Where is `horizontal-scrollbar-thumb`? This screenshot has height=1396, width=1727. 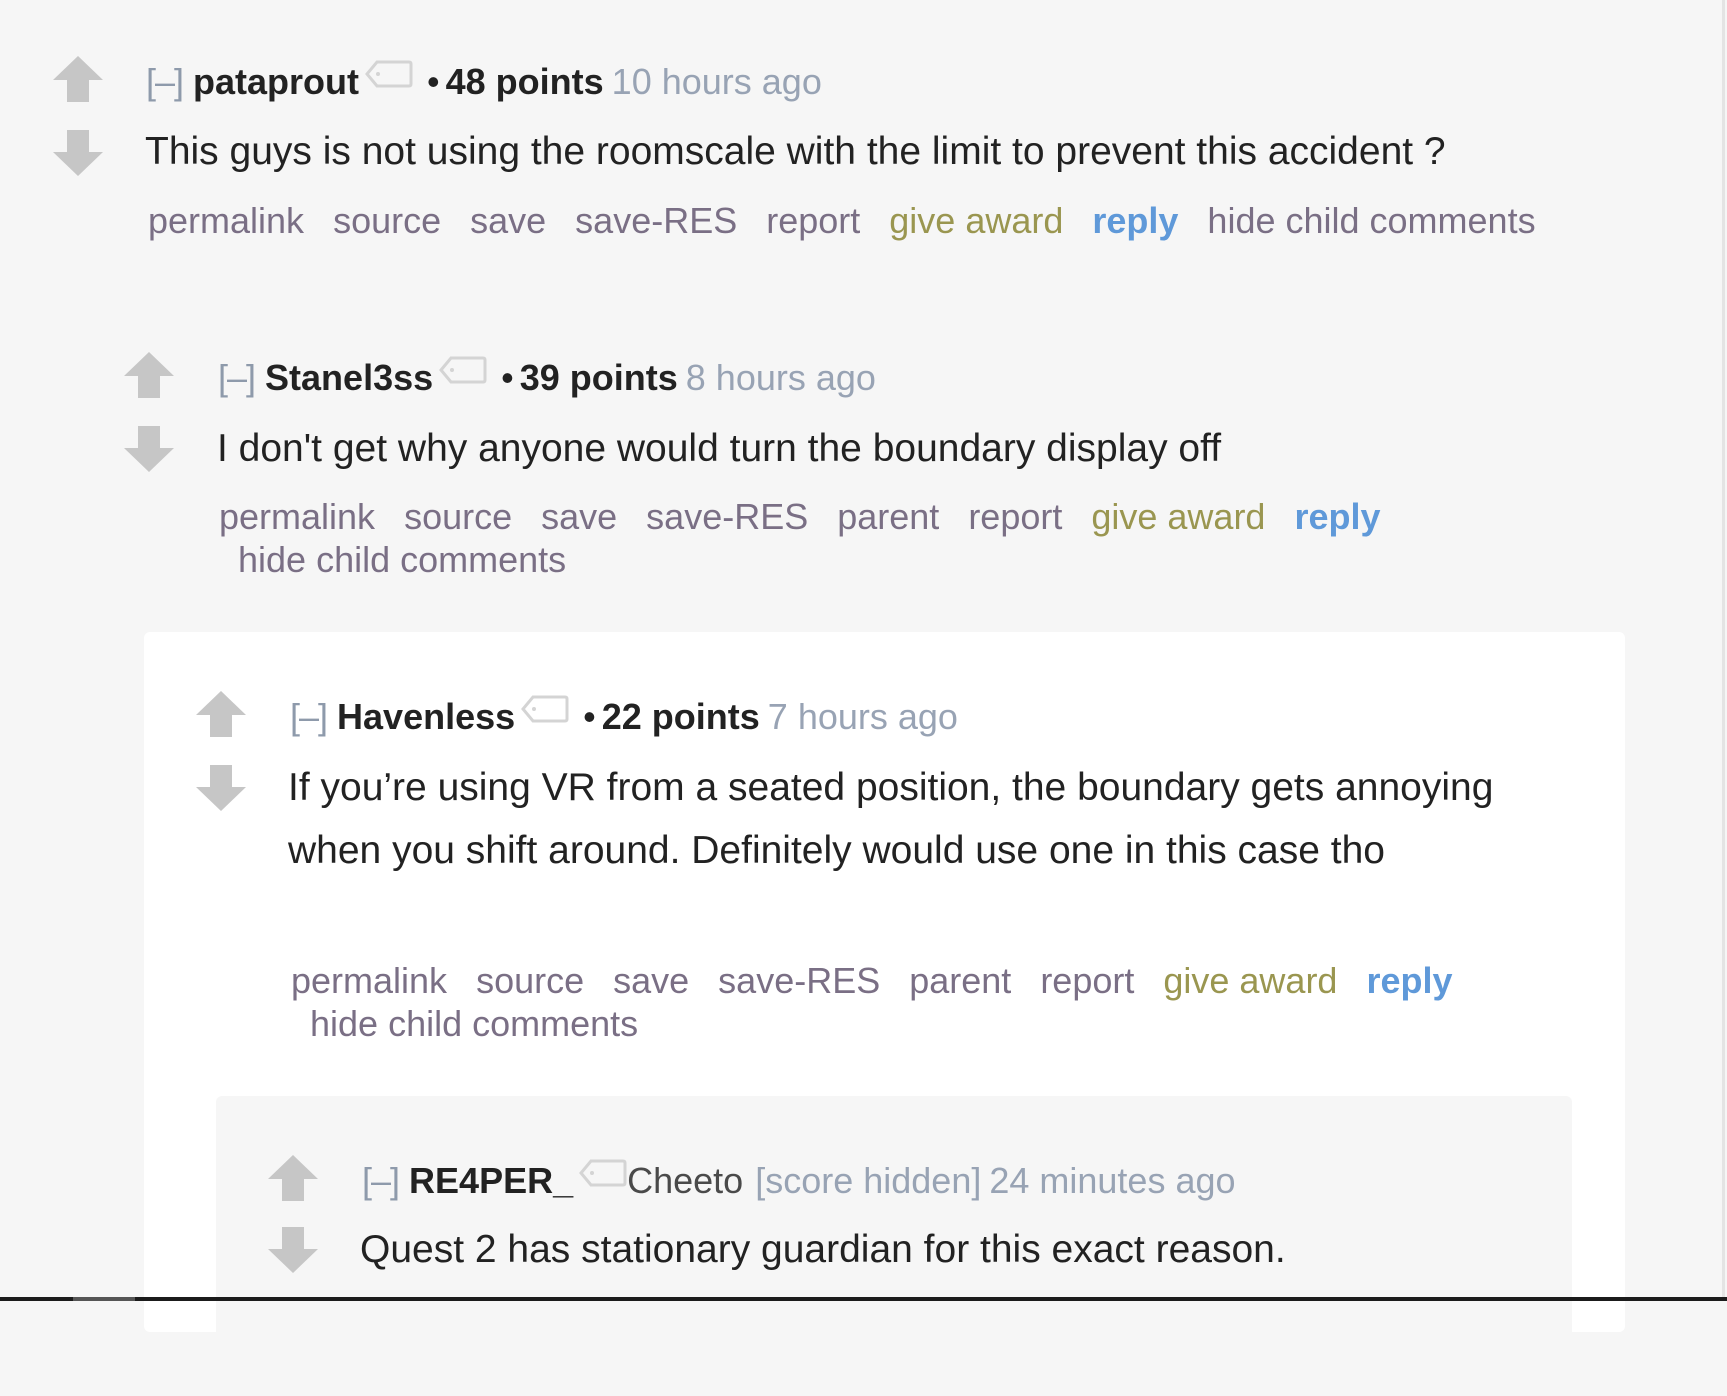
horizontal-scrollbar-thumb is located at coordinates (104, 1299).